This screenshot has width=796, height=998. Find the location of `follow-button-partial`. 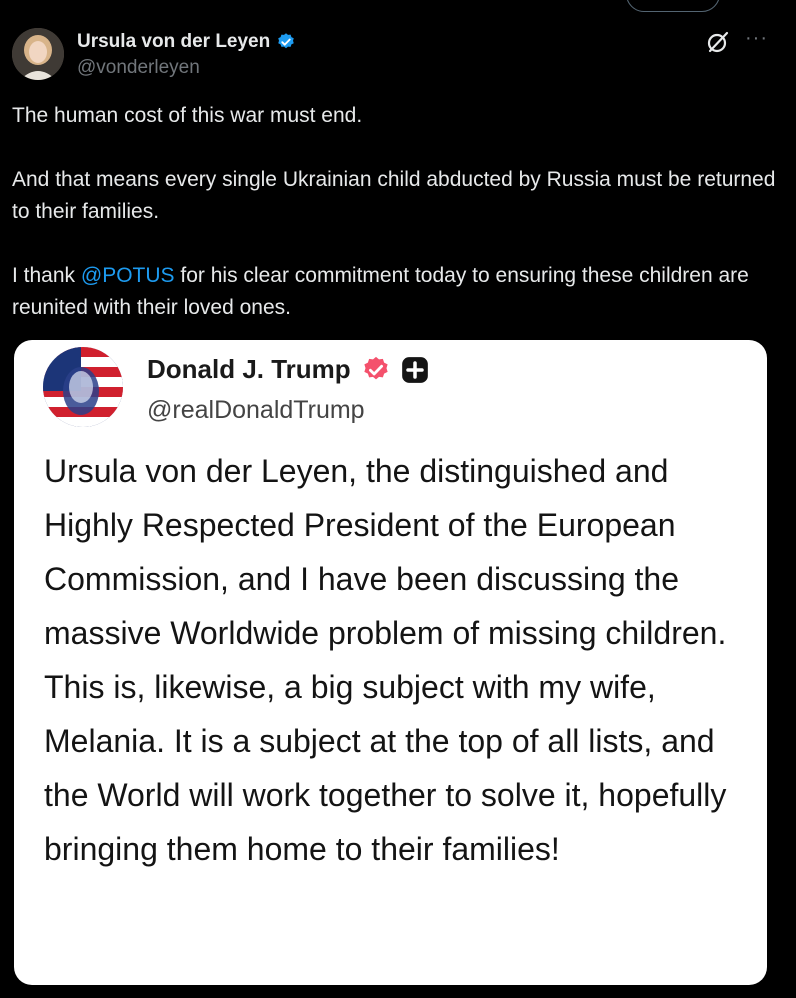

follow-button-partial is located at coordinates (673, 6).